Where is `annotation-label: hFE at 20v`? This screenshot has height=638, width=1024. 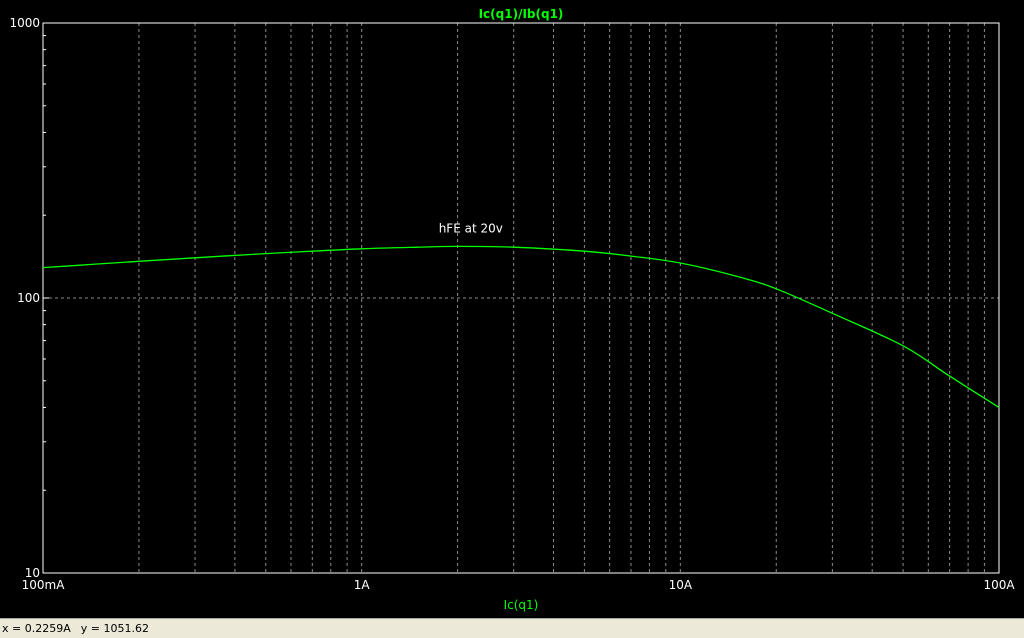 annotation-label: hFE at 20v is located at coordinates (471, 229).